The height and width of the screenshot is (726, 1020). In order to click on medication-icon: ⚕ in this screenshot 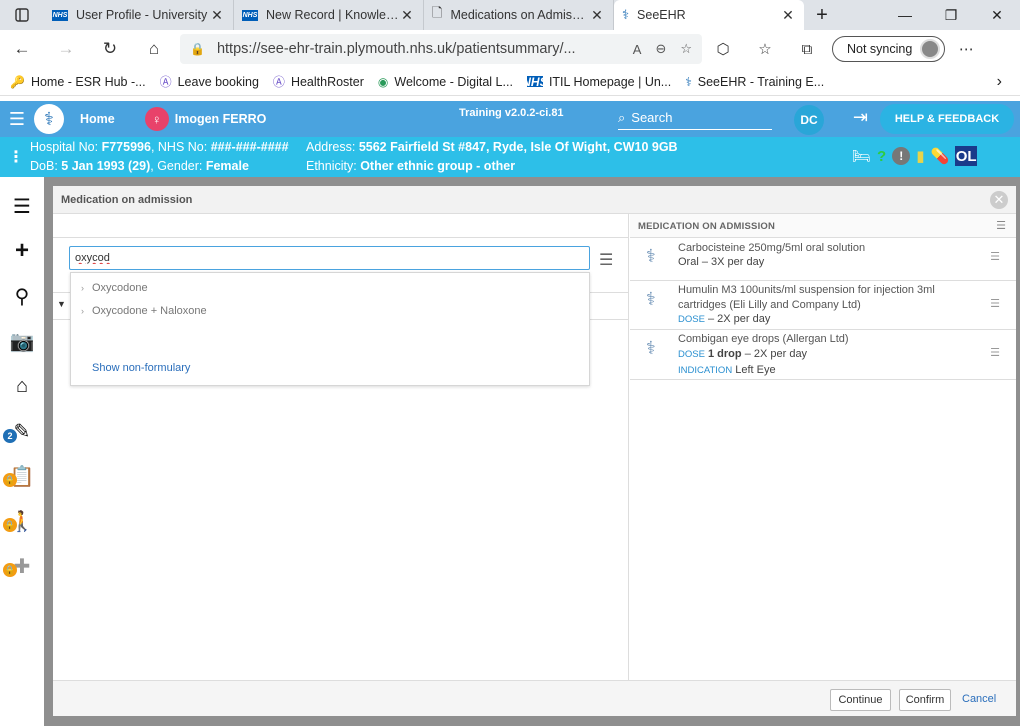, I will do `click(651, 299)`.